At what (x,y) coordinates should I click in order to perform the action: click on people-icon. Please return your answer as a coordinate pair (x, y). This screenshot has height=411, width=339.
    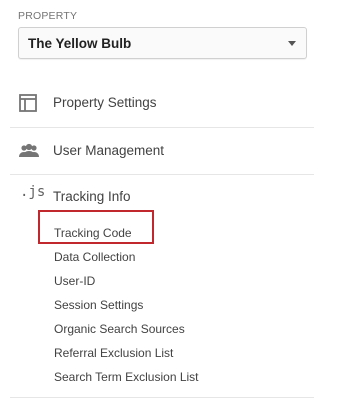
    Looking at the image, I should click on (29, 151).